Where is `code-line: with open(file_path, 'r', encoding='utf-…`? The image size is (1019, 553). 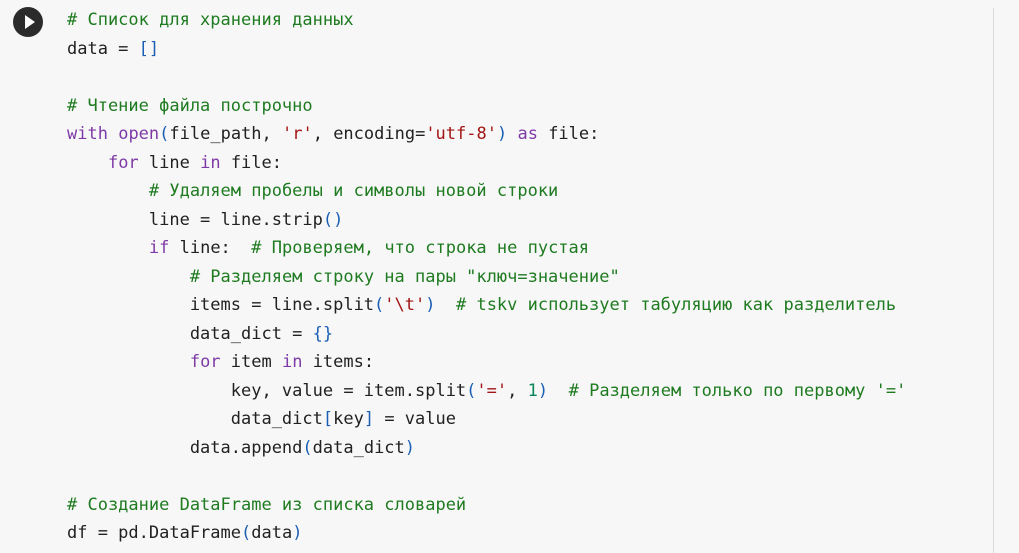
code-line: with open(file_path, 'r', encoding='utf-… is located at coordinates (486, 134).